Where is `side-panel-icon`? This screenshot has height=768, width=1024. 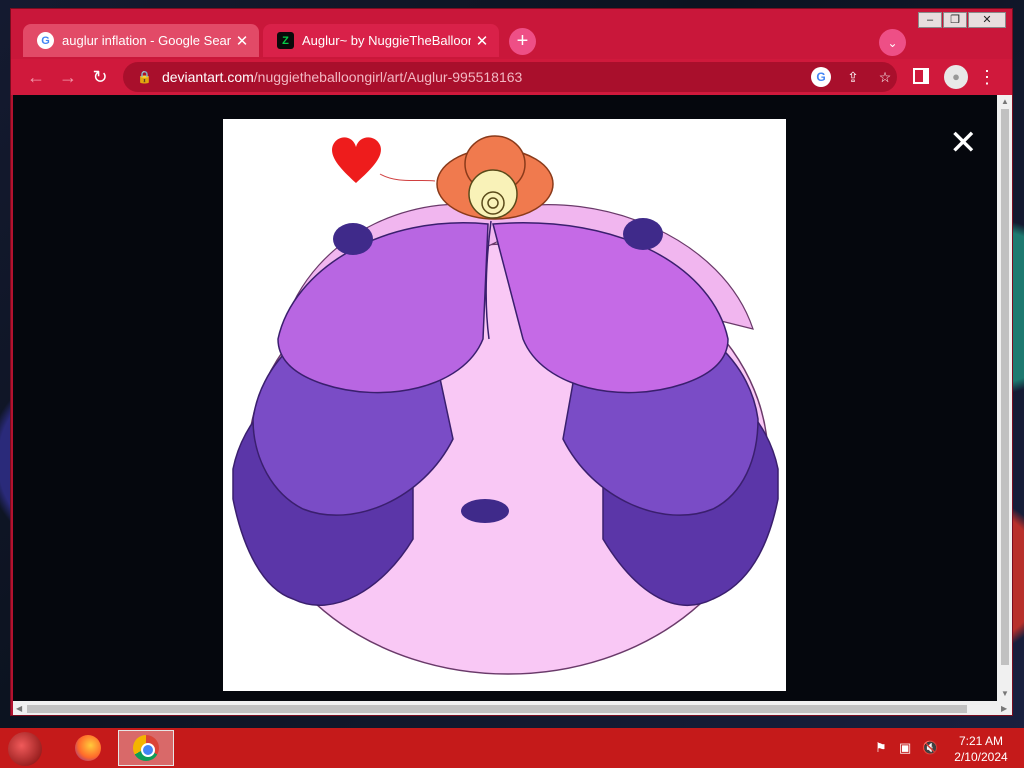
side-panel-icon is located at coordinates (921, 76).